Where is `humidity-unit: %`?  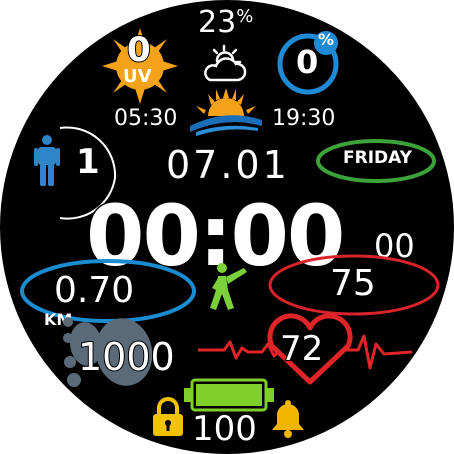 humidity-unit: % is located at coordinates (245, 16).